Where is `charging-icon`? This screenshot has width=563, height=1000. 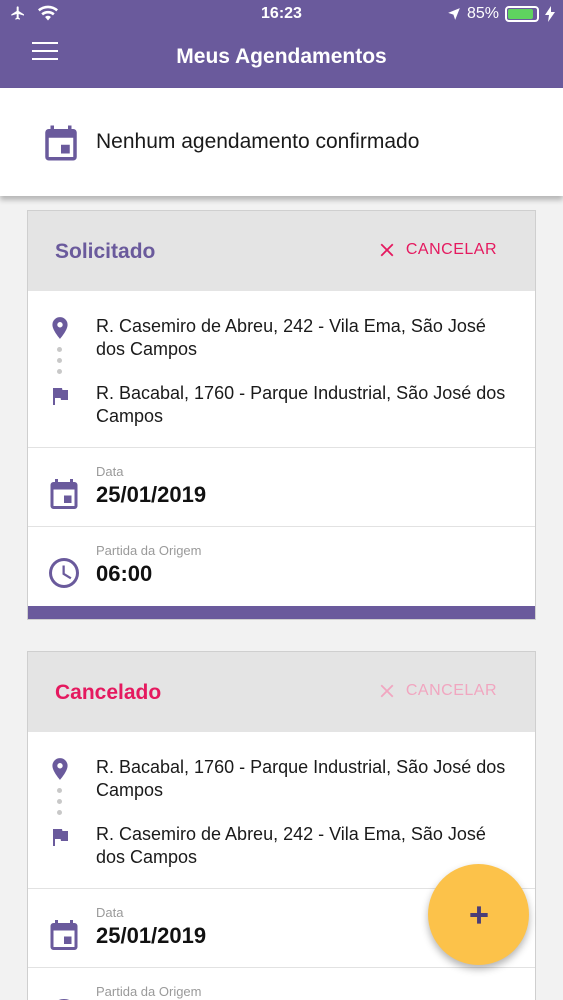
charging-icon is located at coordinates (550, 14).